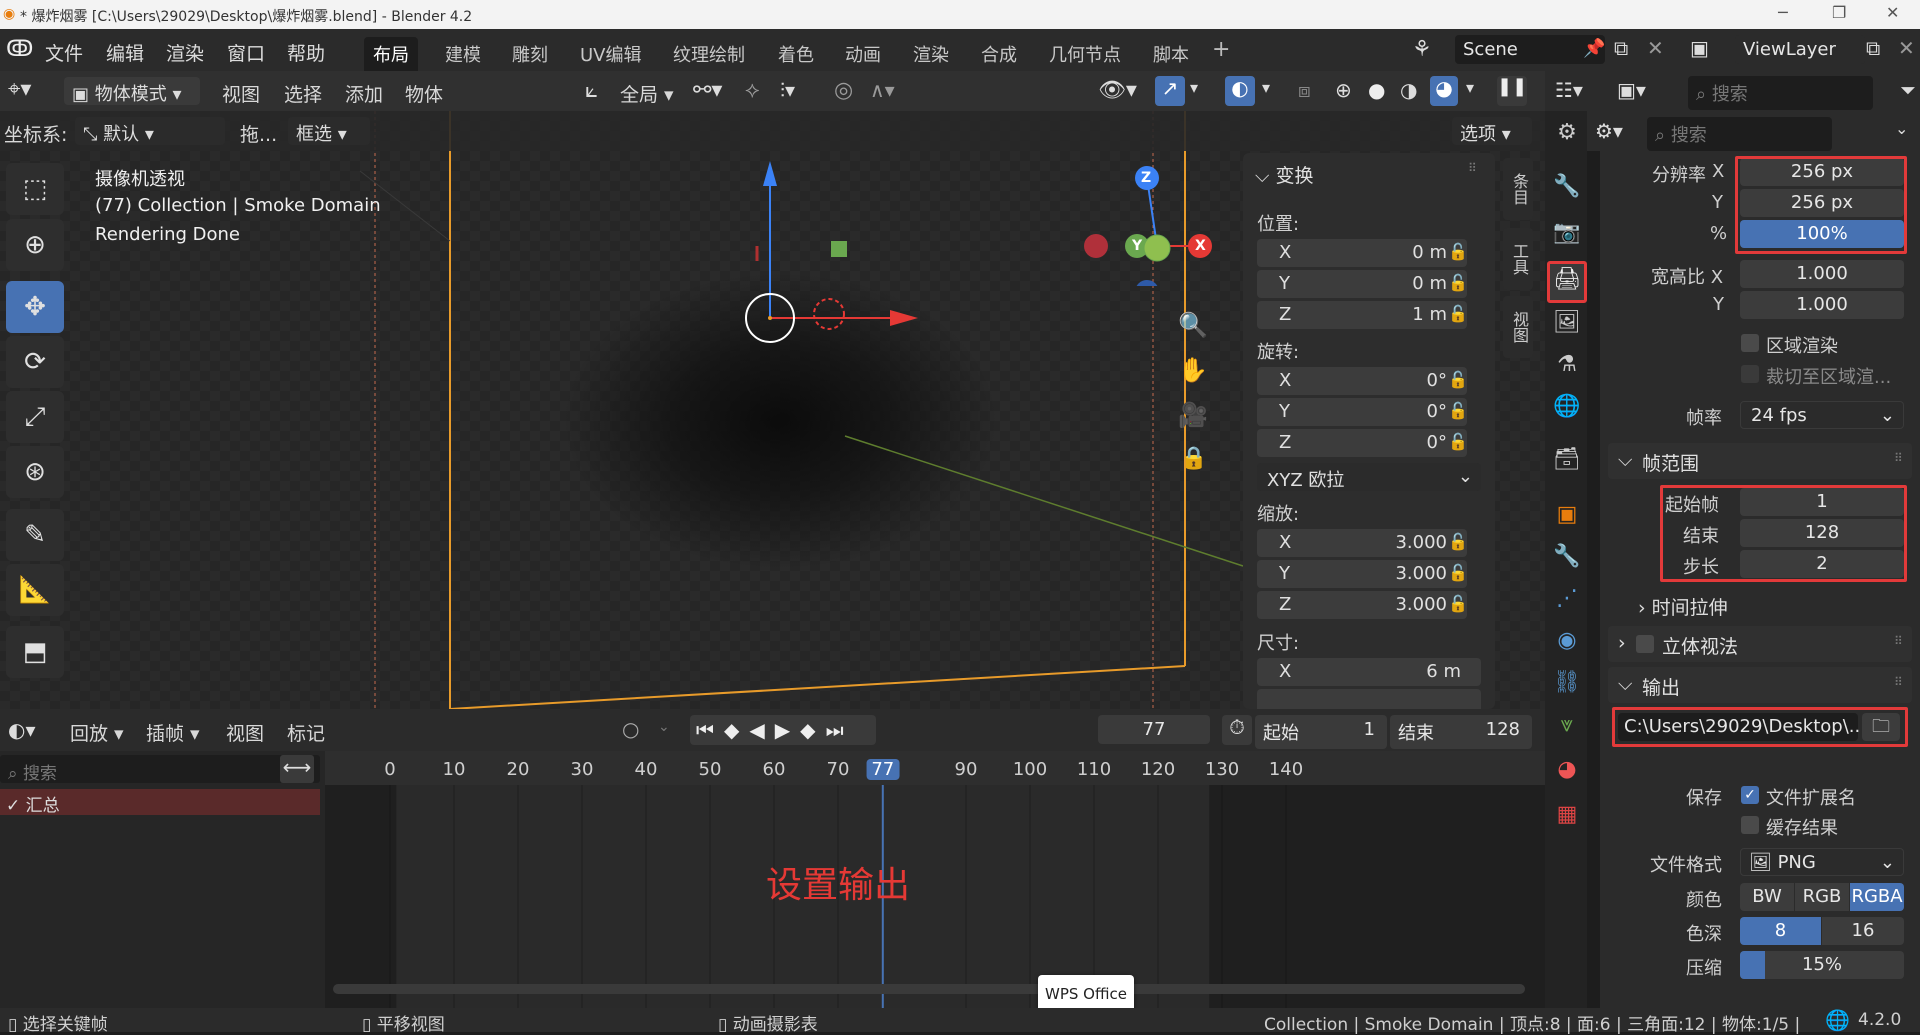  I want to click on tab-animation: 动画, so click(863, 51).